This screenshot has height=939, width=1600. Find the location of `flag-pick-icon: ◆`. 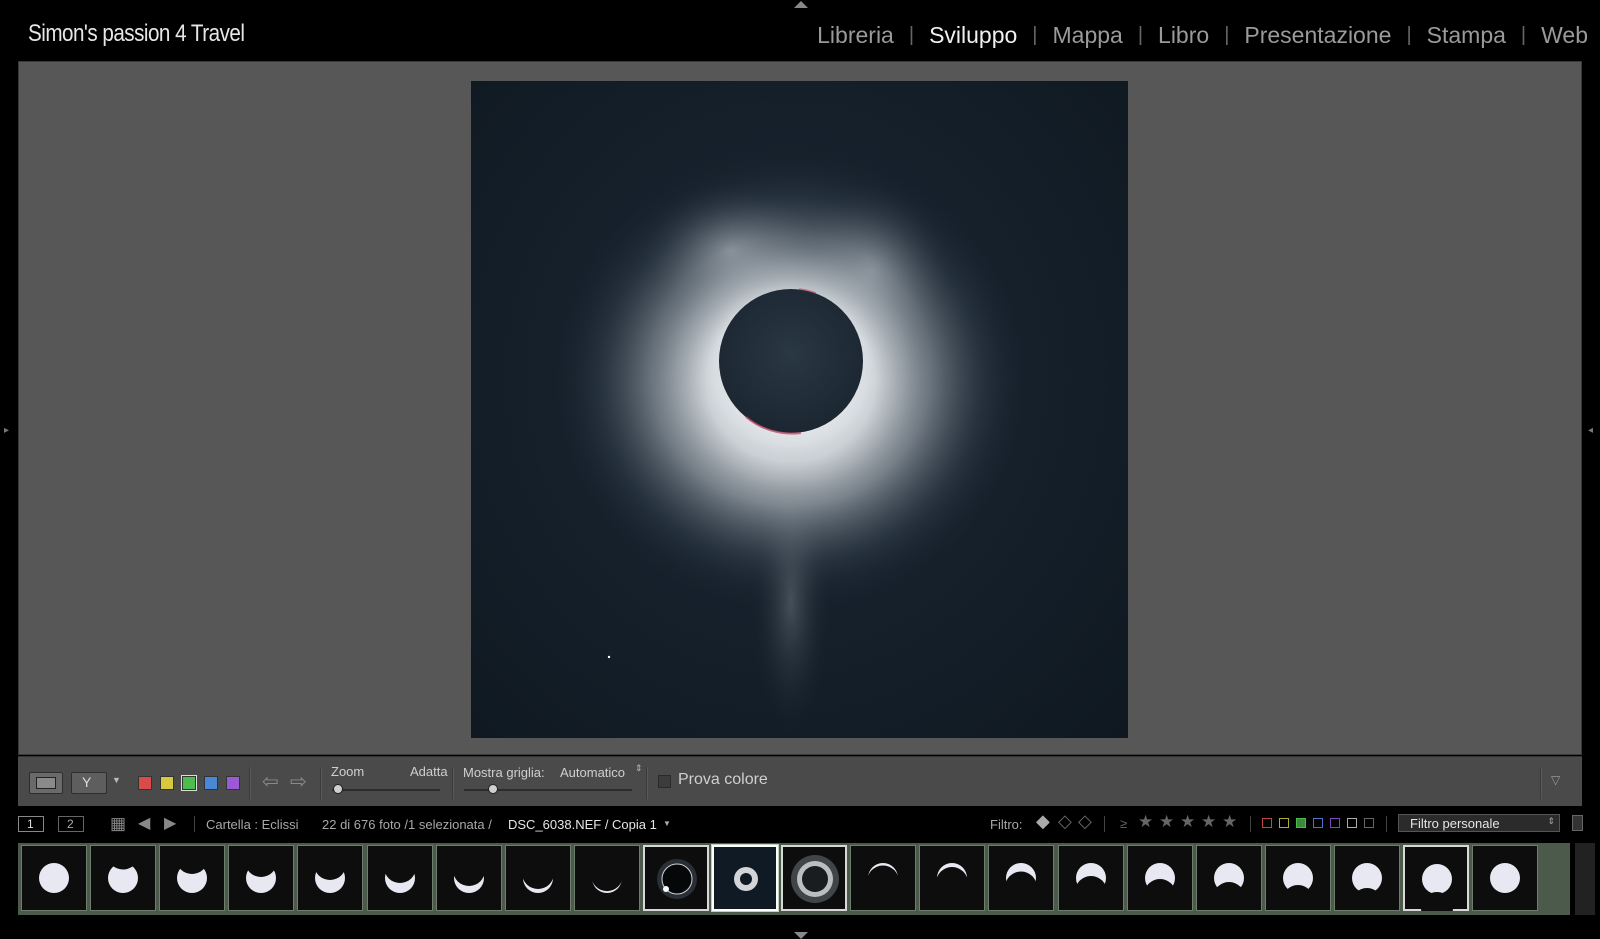

flag-pick-icon: ◆ is located at coordinates (1043, 821).